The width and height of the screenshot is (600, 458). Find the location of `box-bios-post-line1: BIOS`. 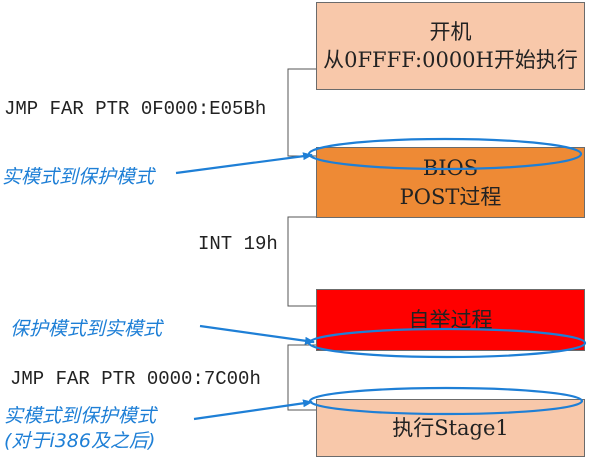

box-bios-post-line1: BIOS is located at coordinates (450, 168).